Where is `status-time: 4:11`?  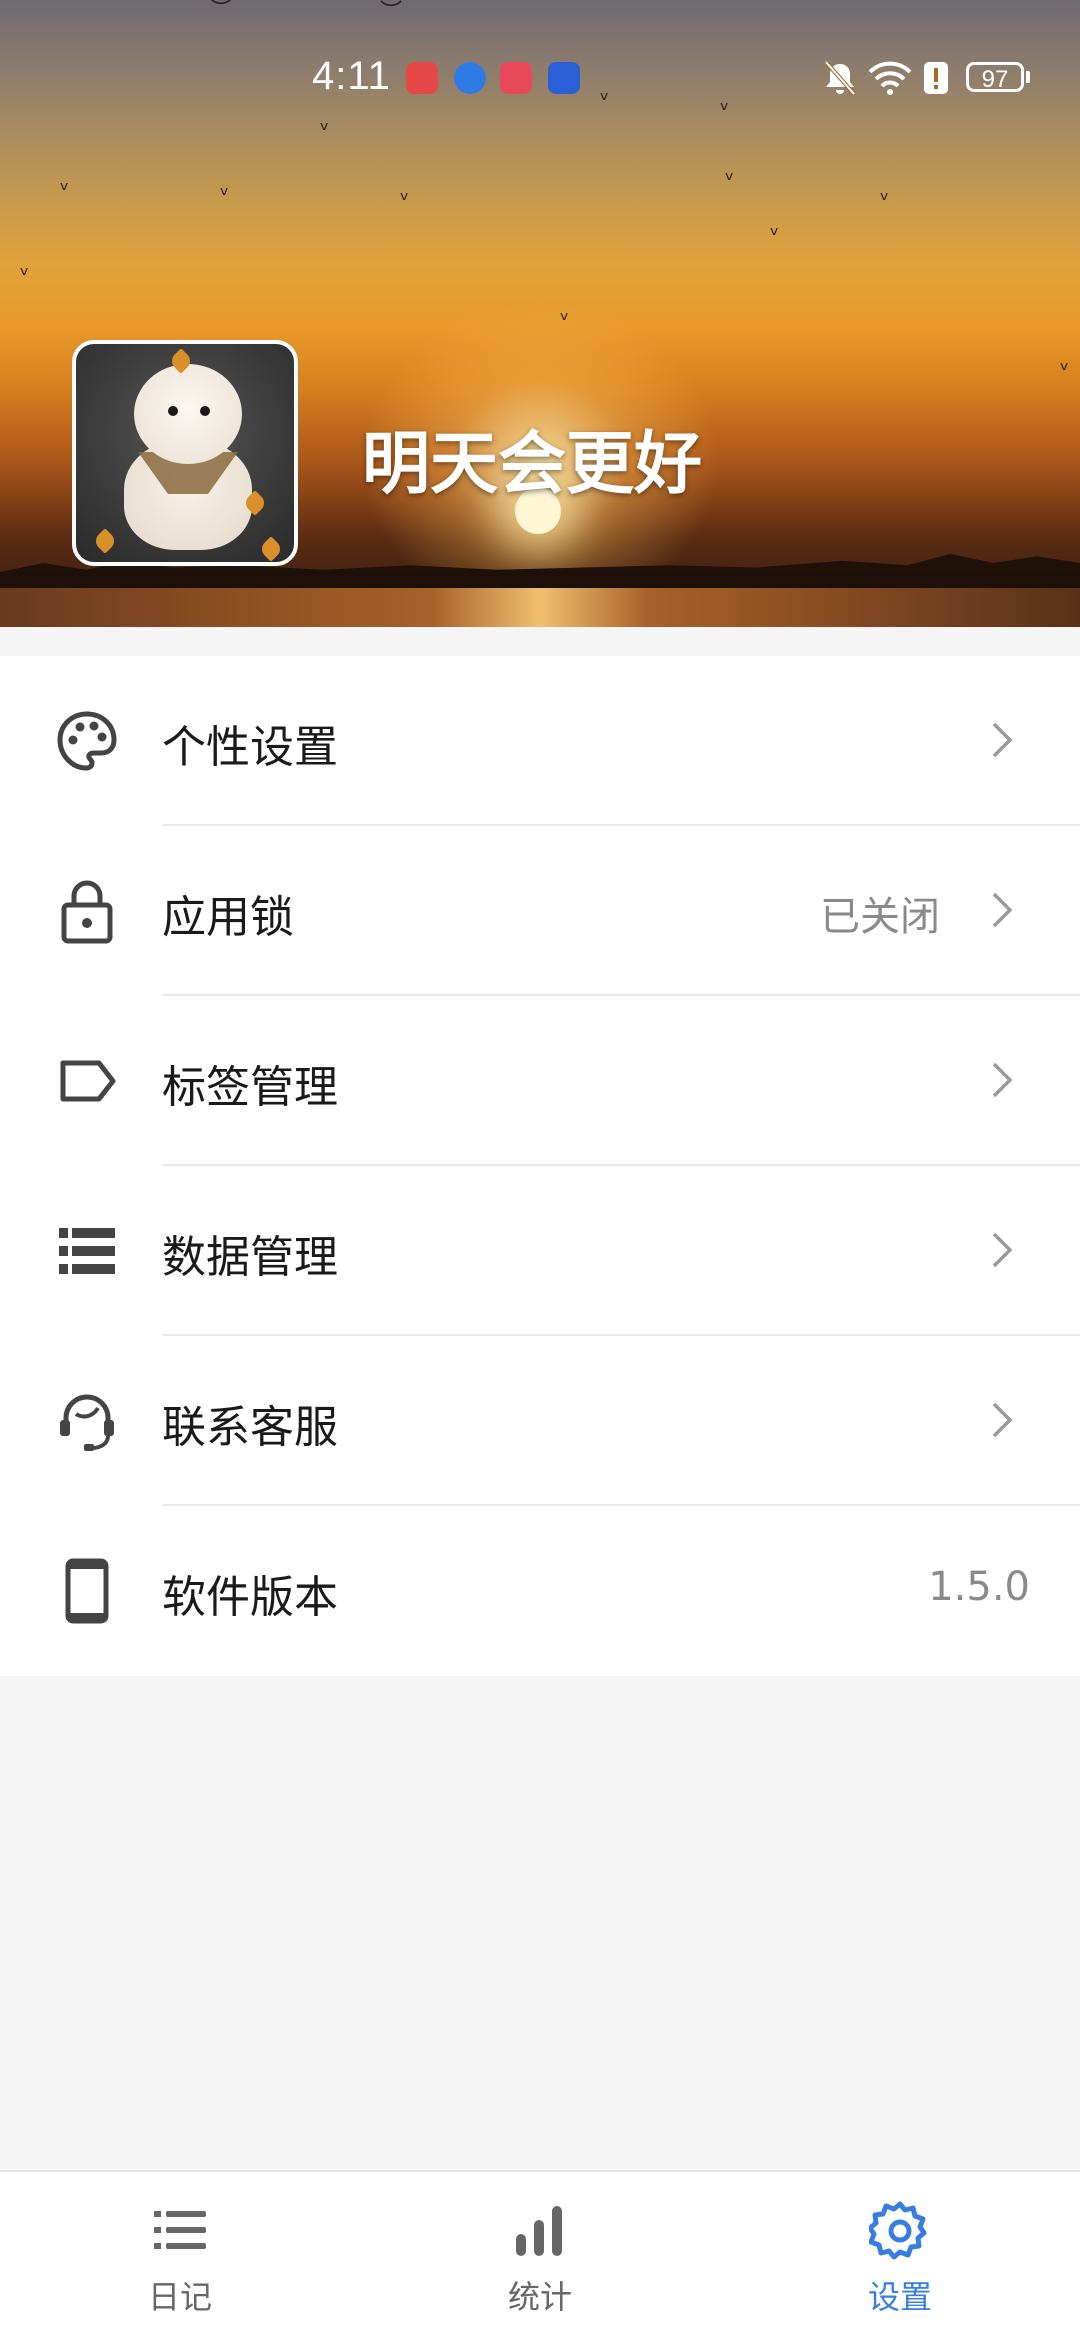
status-time: 4:11 is located at coordinates (351, 76).